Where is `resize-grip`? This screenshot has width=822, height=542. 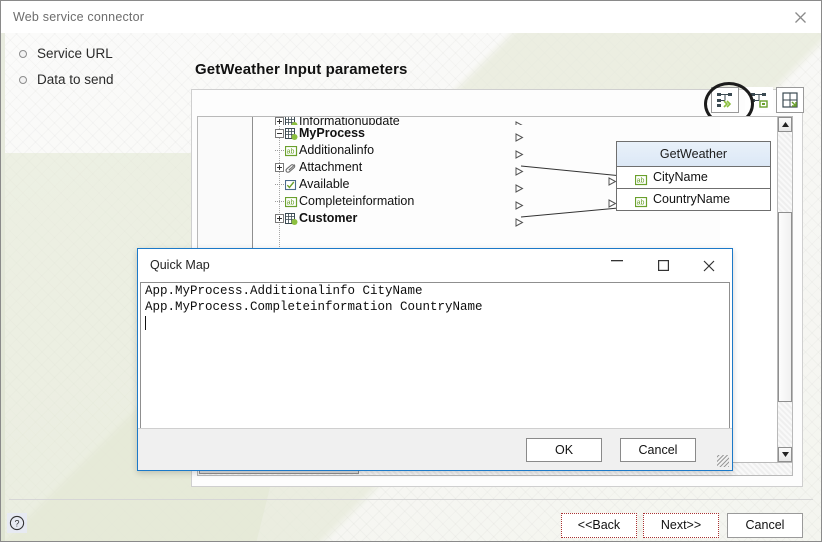 resize-grip is located at coordinates (723, 461).